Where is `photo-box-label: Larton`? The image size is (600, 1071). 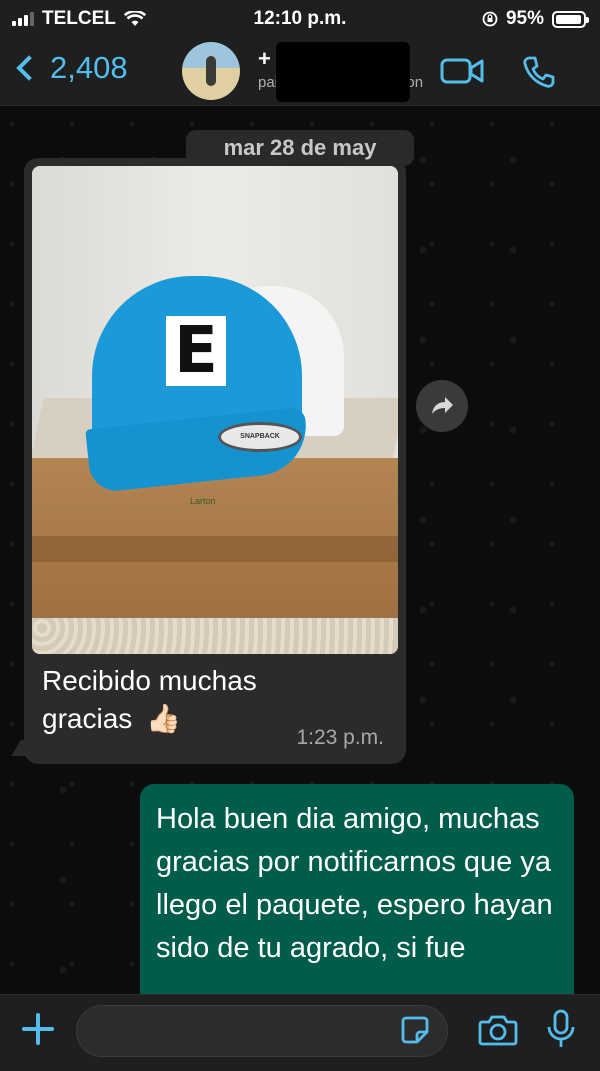 photo-box-label: Larton is located at coordinates (203, 501).